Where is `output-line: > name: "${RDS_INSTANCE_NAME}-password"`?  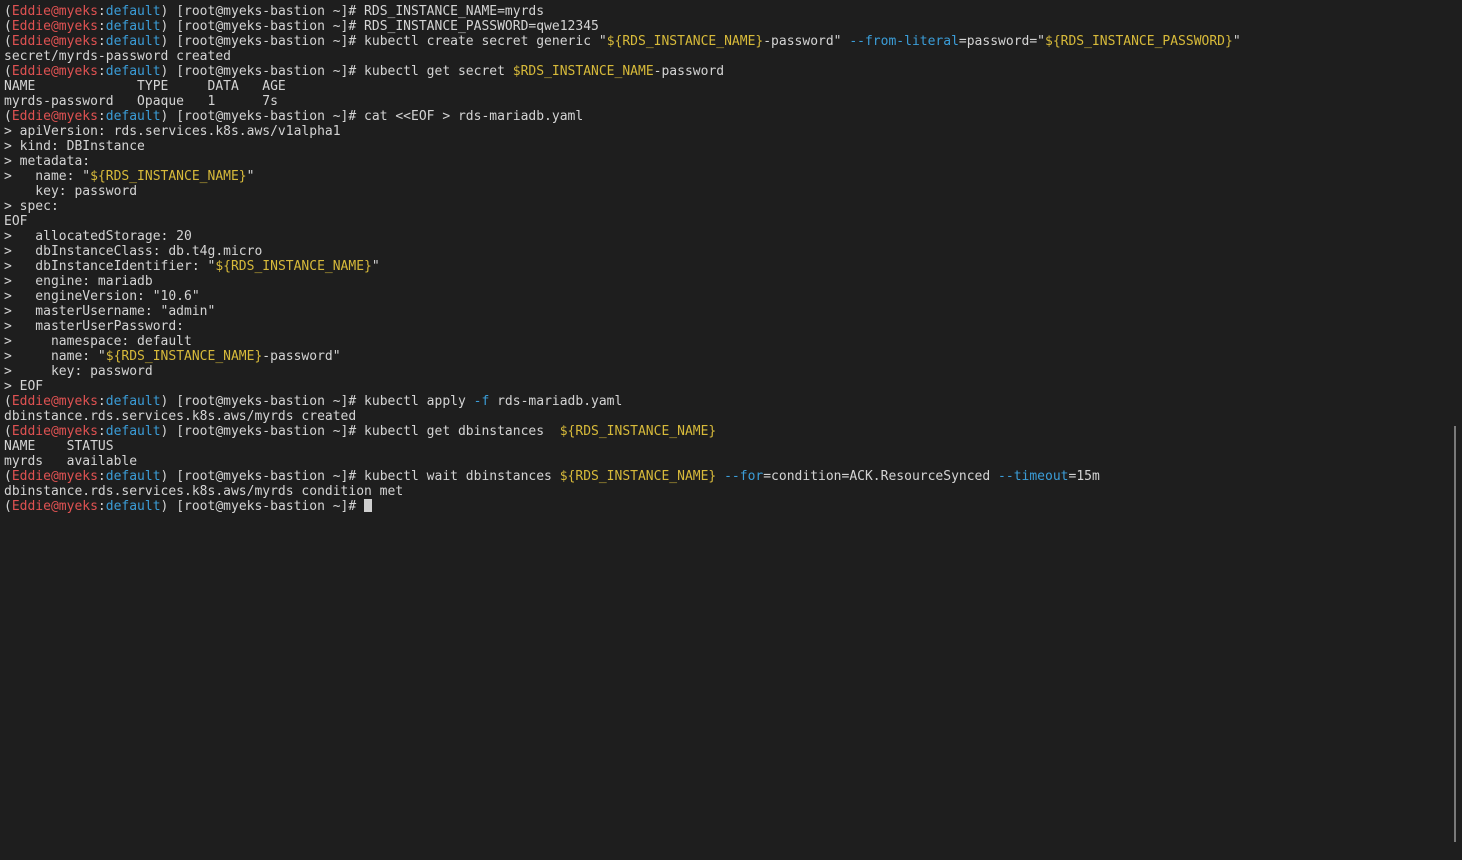 output-line: > name: "${RDS_INSTANCE_NAME}-password" is located at coordinates (733, 356).